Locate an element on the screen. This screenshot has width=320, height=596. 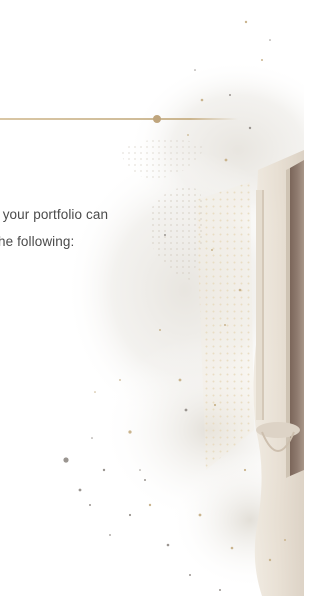
wall-panel is located at coordinates (259, 305).